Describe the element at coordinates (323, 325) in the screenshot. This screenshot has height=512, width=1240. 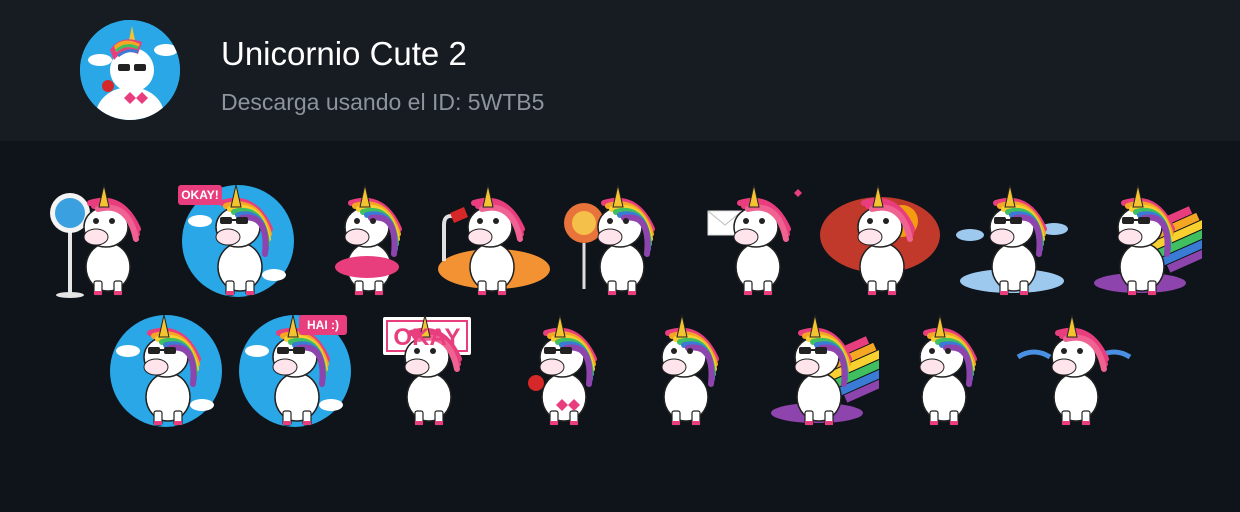
I see `sticker-caption: HAI :)` at that location.